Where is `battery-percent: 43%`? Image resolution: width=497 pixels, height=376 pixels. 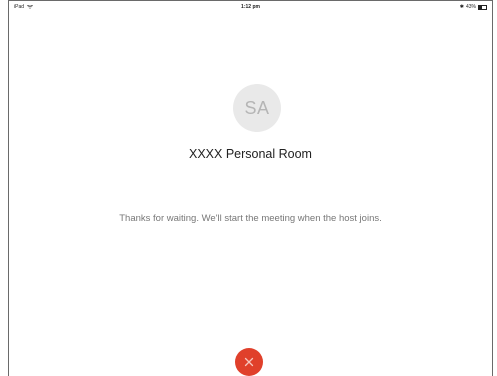
battery-percent: 43% is located at coordinates (470, 7).